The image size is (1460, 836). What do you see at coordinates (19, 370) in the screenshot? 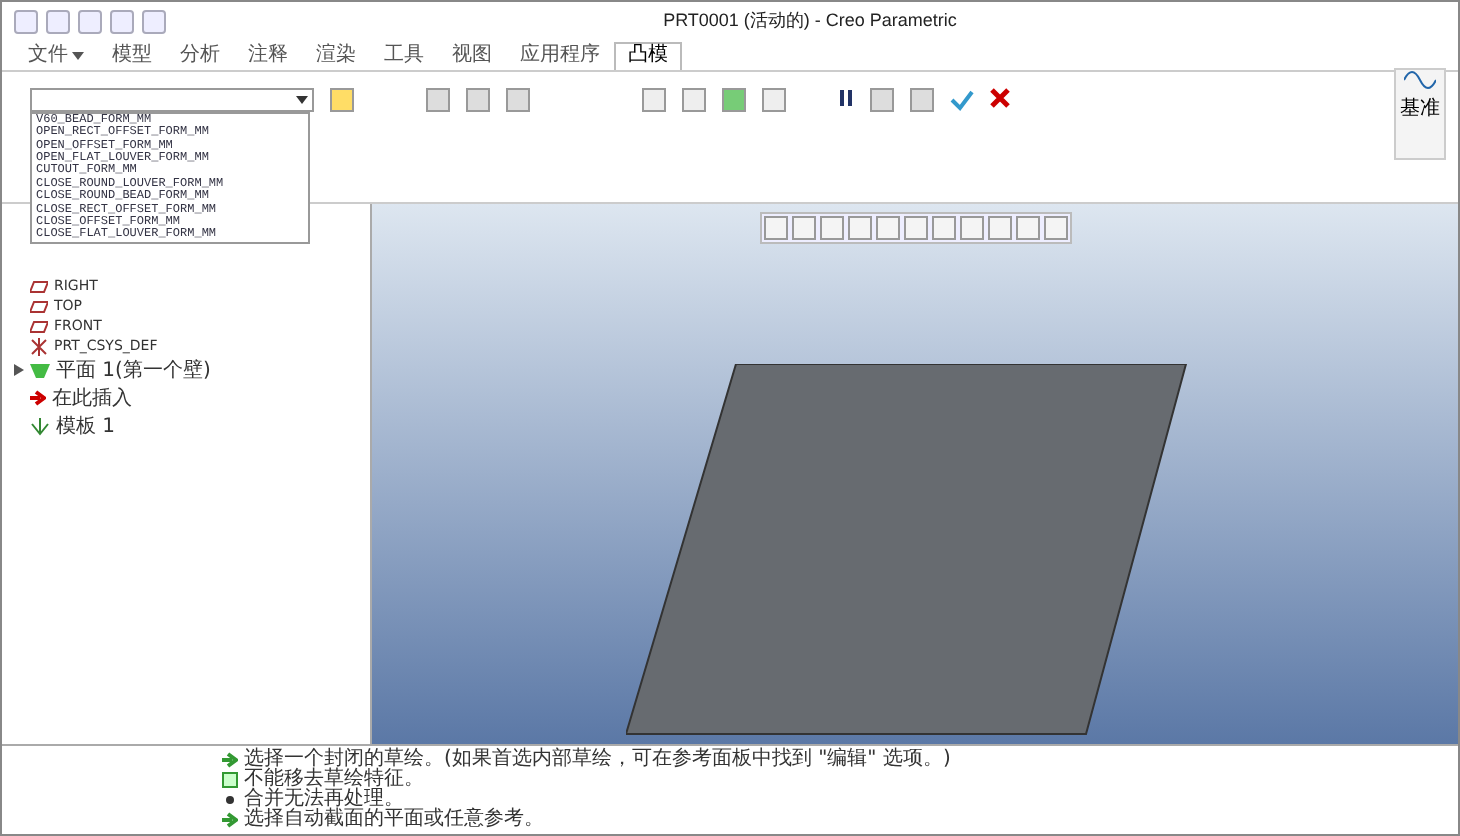
I see `collapsed-arrow-icon` at bounding box center [19, 370].